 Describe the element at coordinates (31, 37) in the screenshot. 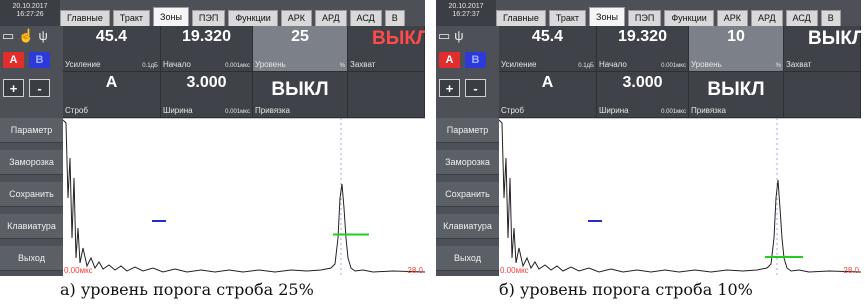

I see `status-icons: ▭ ☝ ψ` at that location.